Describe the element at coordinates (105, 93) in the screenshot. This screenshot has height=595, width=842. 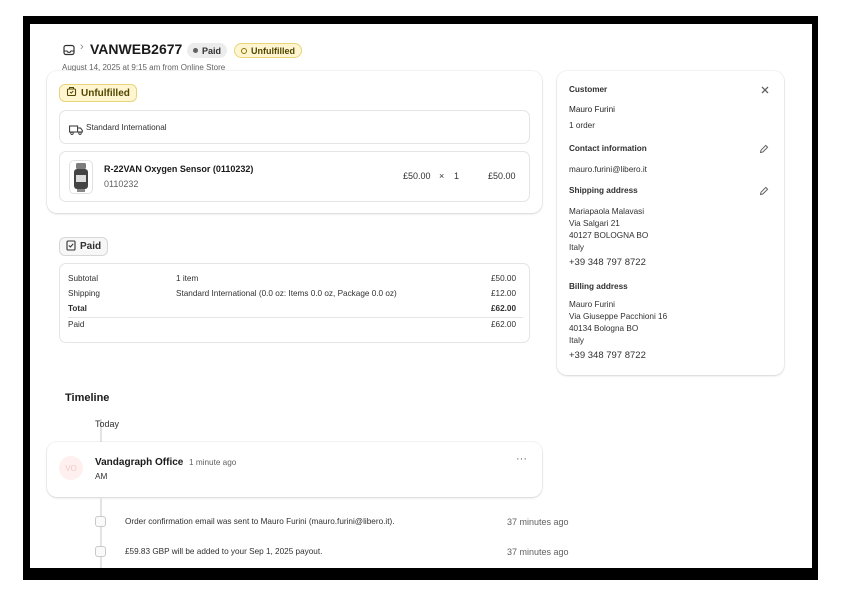
I see `unfulfilled-status-label: Unfulfilled` at that location.